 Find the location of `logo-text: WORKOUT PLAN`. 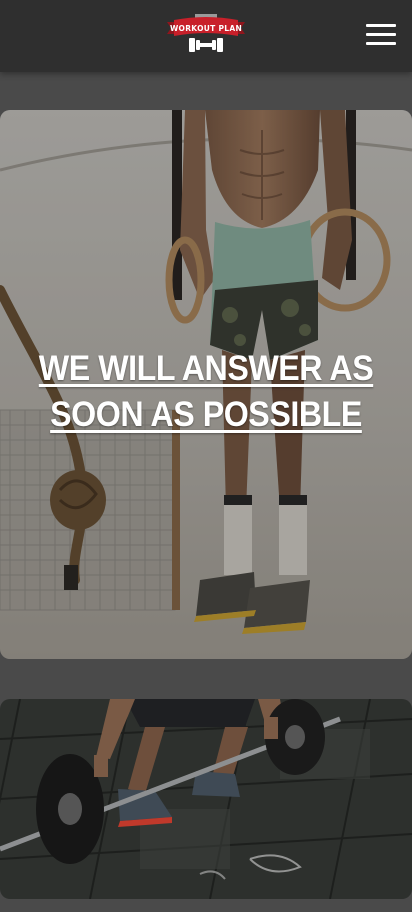

logo-text: WORKOUT PLAN is located at coordinates (206, 28).